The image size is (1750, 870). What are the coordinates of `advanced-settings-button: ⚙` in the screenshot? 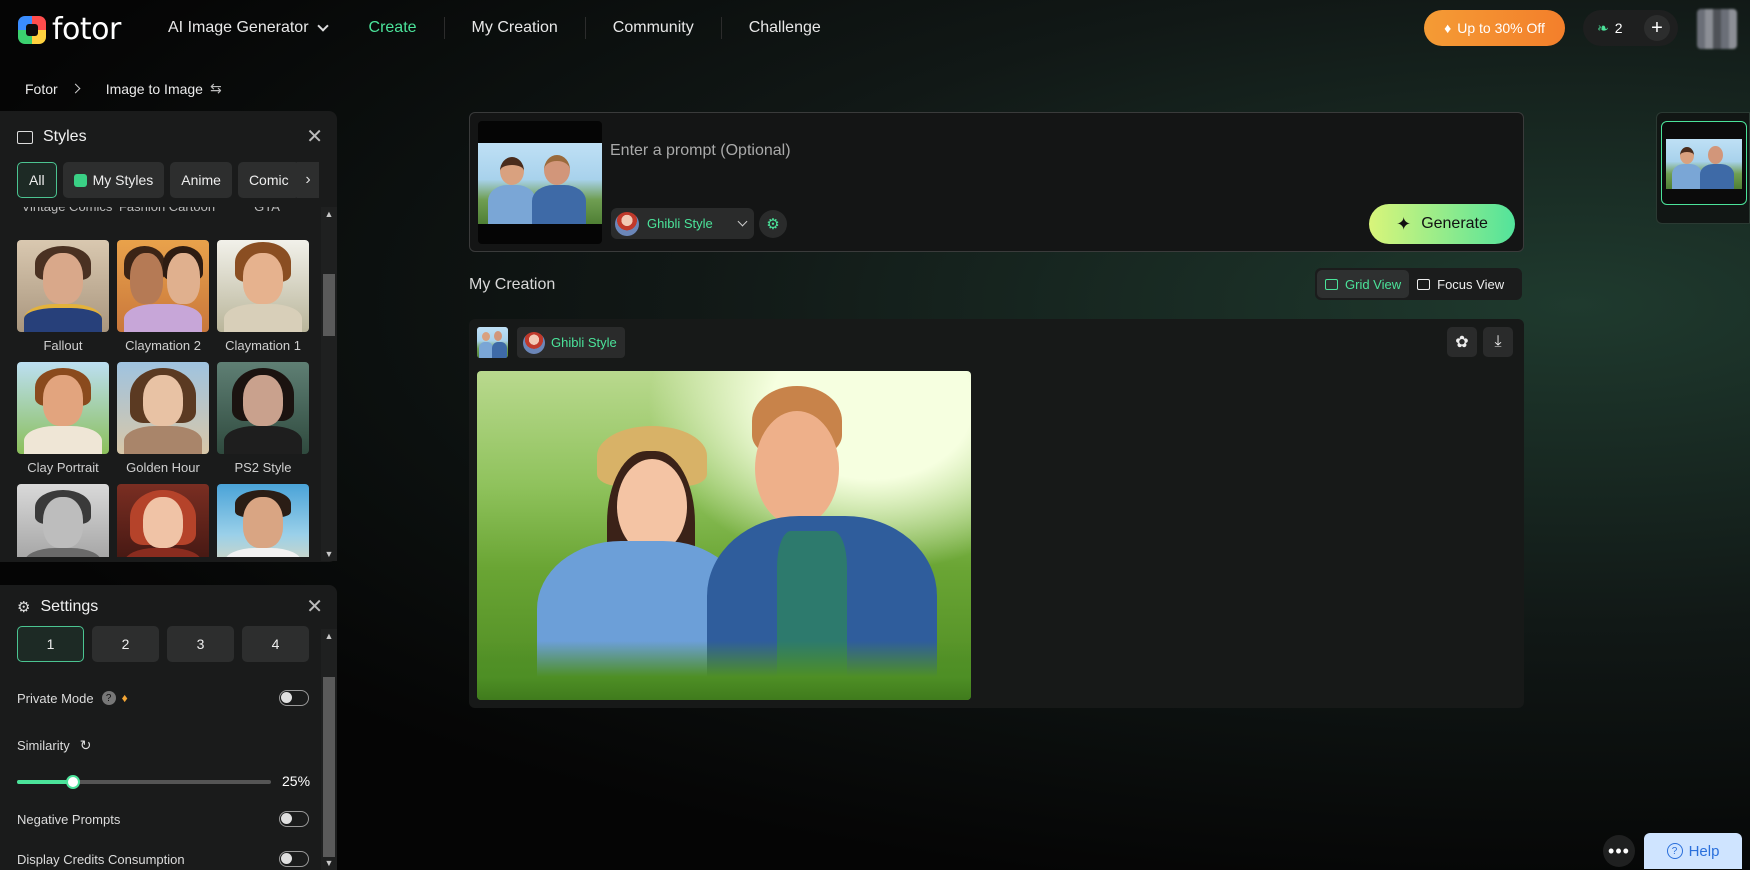 It's located at (773, 224).